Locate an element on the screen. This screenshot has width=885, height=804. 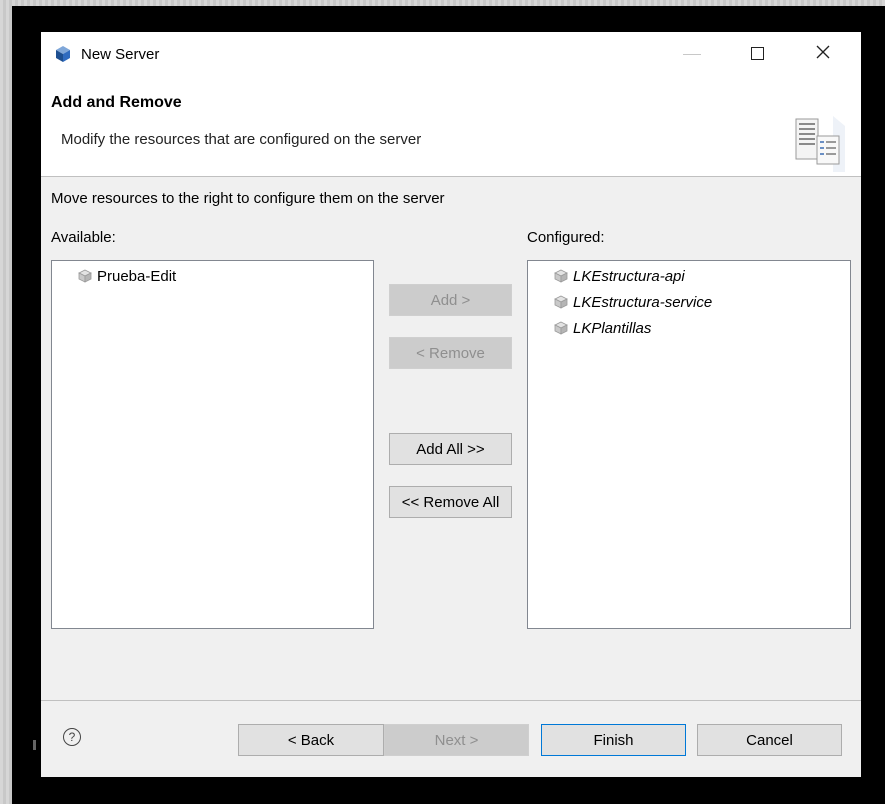
remove-button: < Remove is located at coordinates (450, 353).